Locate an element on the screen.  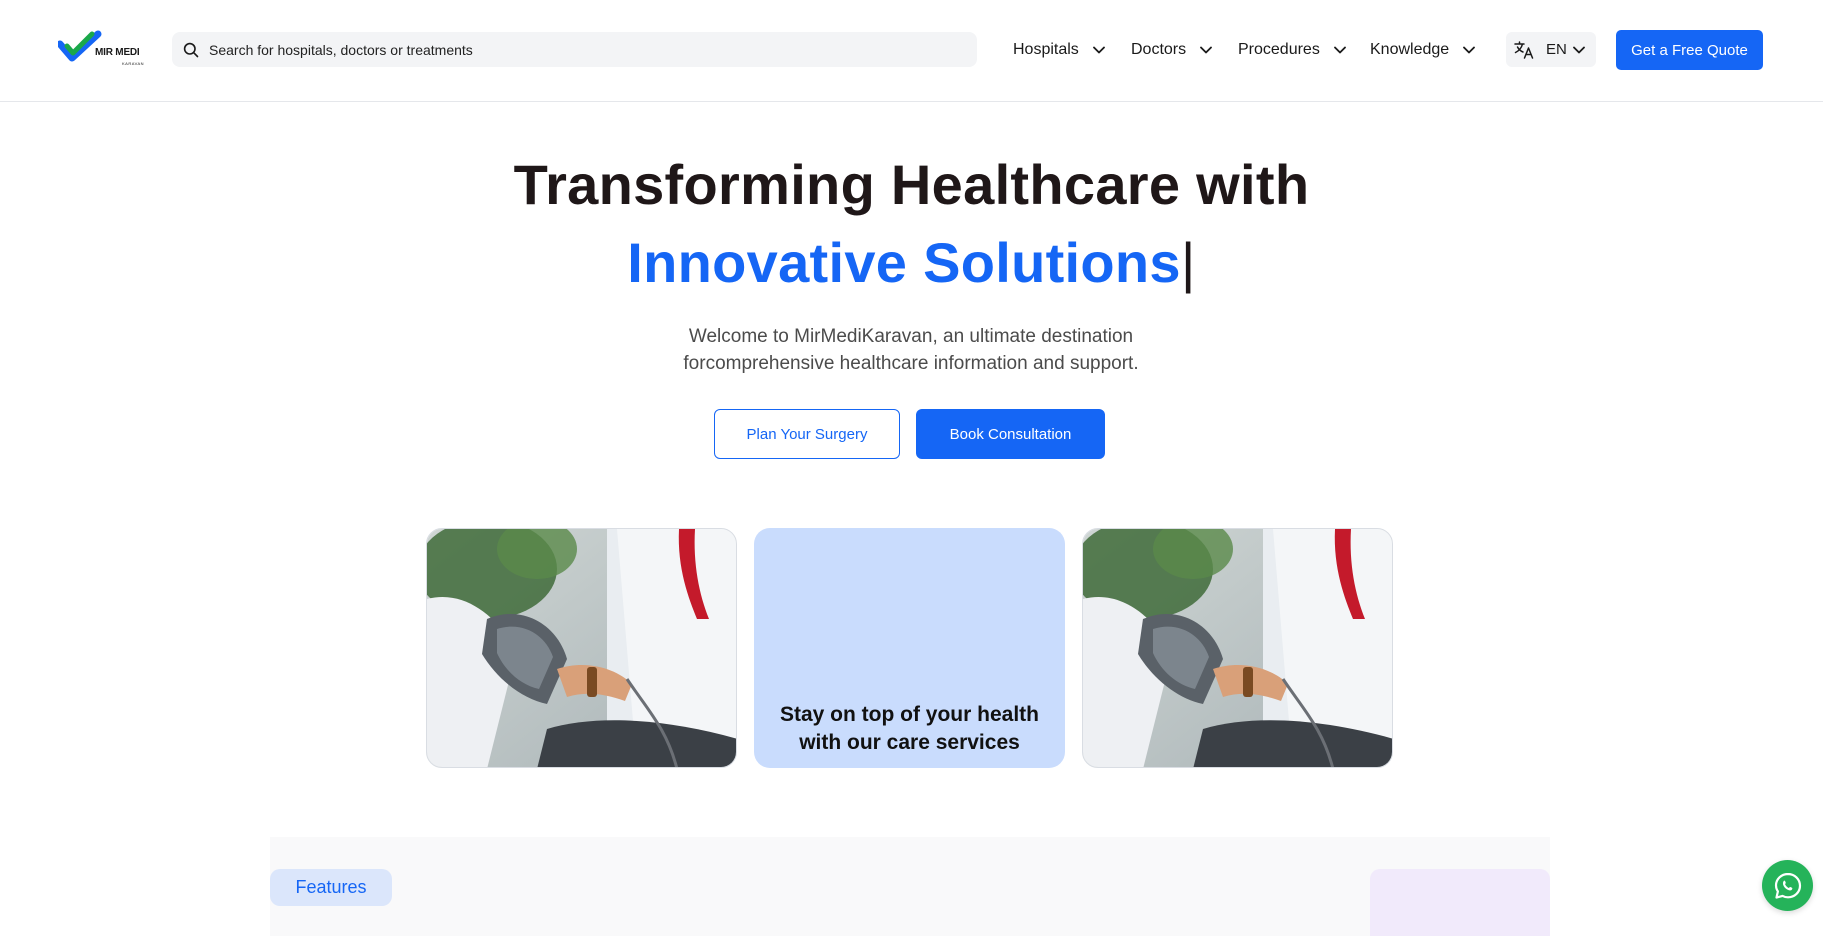
language-selector: EN is located at coordinates (1551, 49).